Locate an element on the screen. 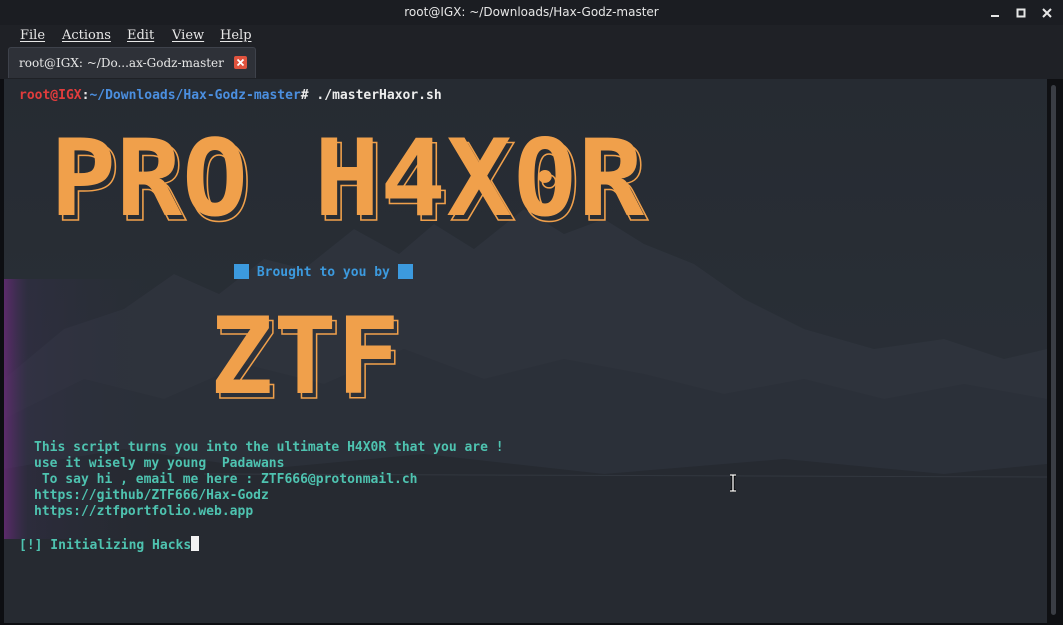 The image size is (1063, 625). command-text: ./masterHaxor.sh is located at coordinates (375, 95).